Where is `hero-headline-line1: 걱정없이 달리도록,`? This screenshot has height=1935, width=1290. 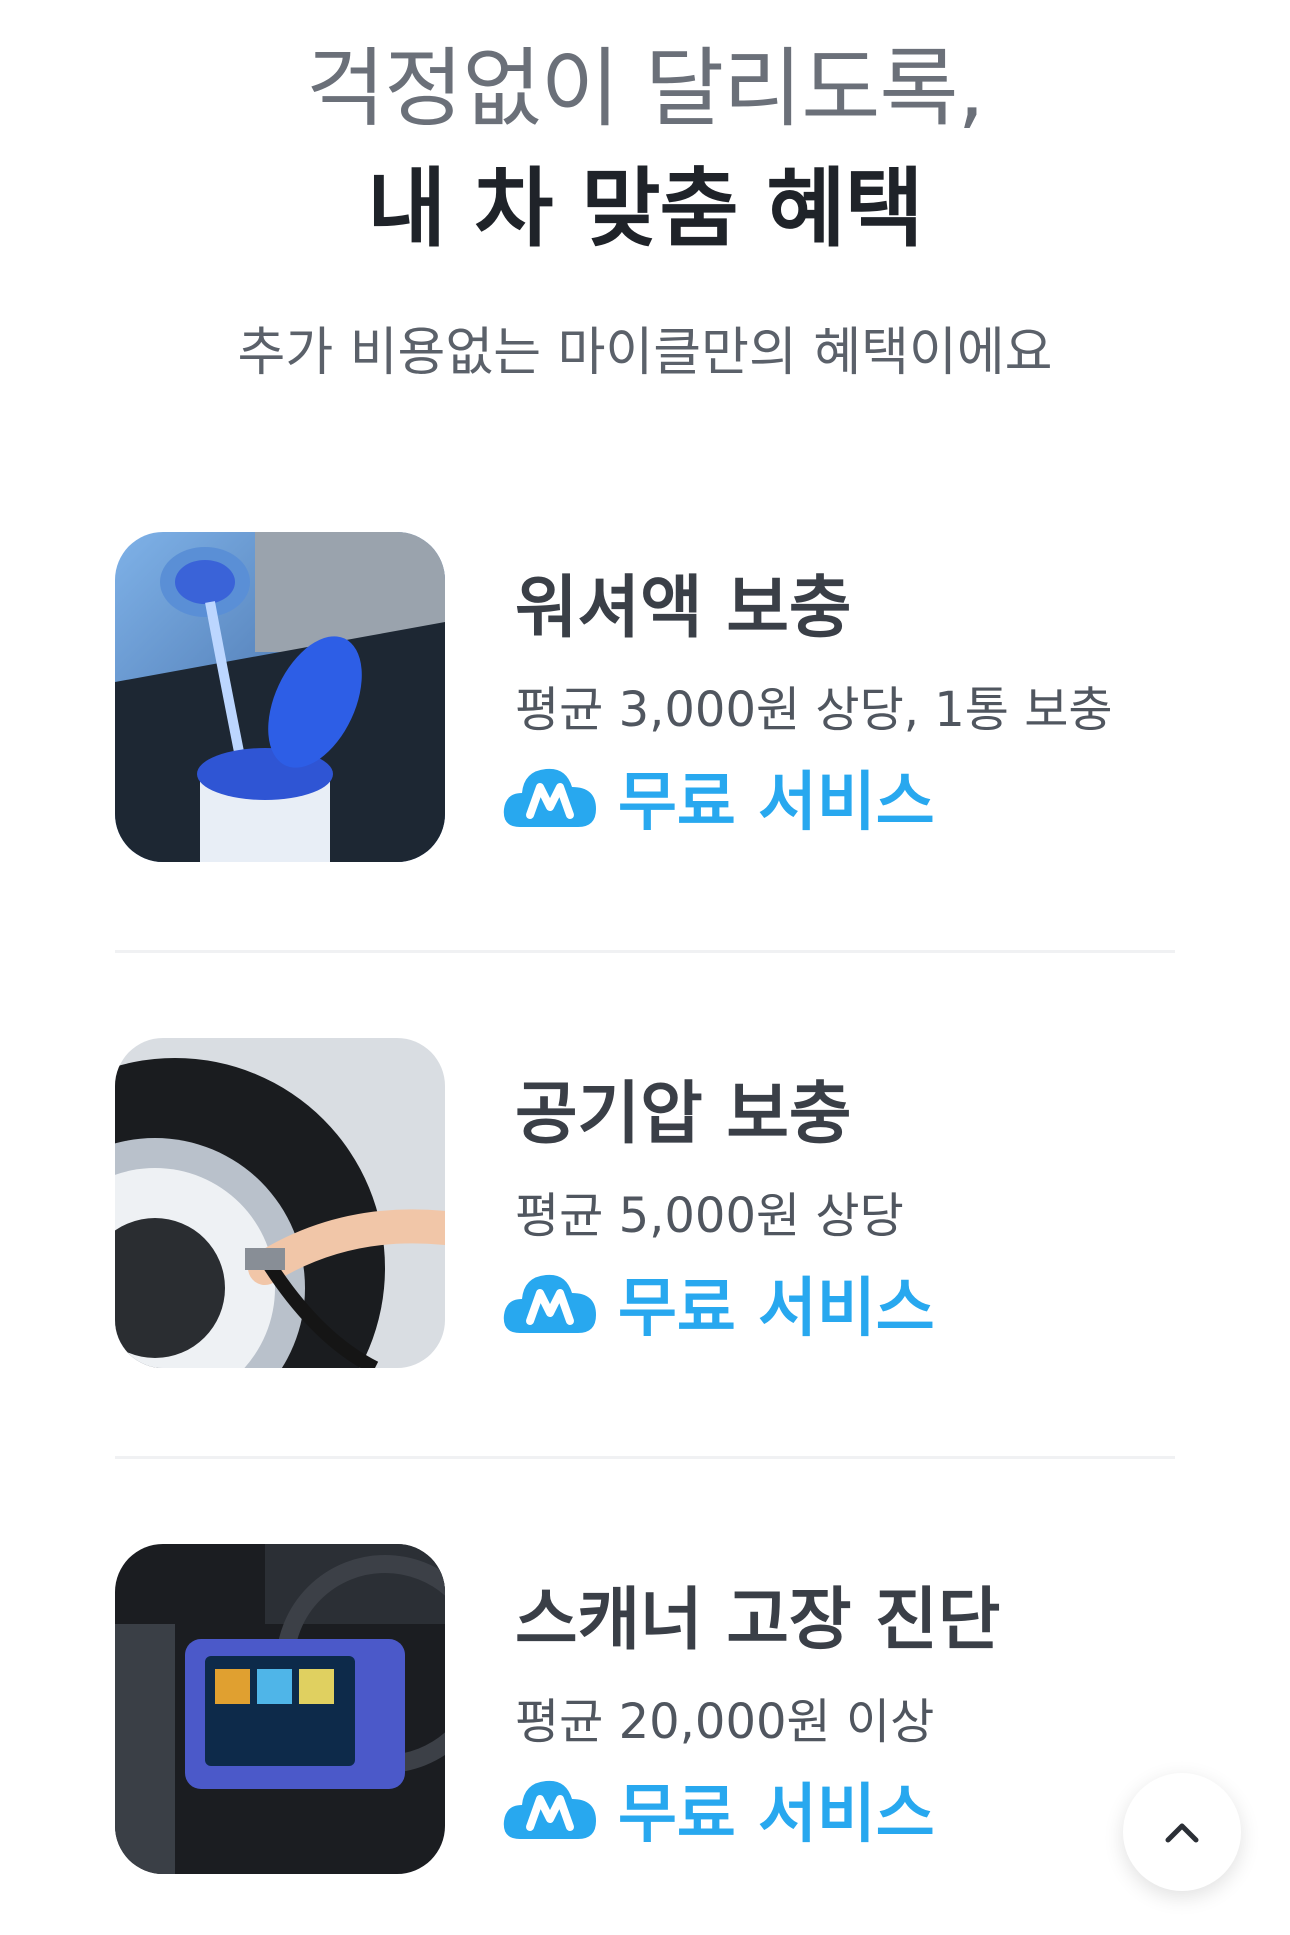
hero-headline-line1: 걱정없이 달리도록, is located at coordinates (645, 89).